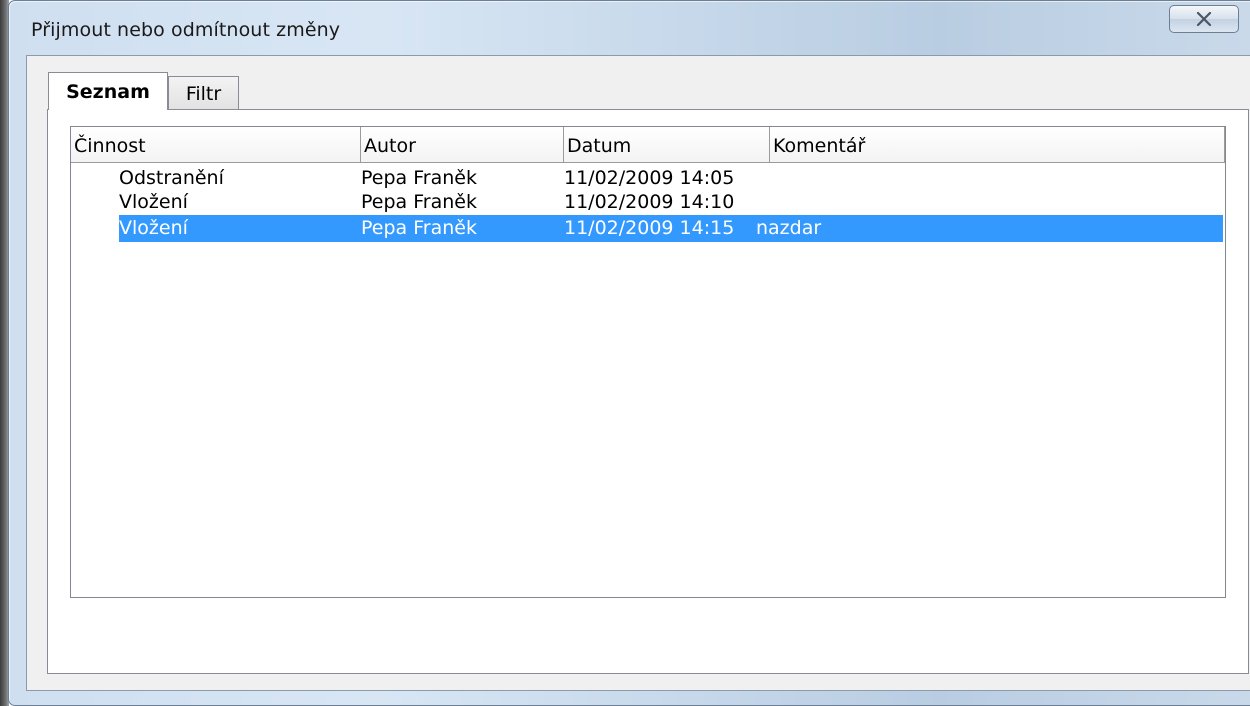 This screenshot has width=1250, height=706. Describe the element at coordinates (216, 145) in the screenshot. I see `column-header-cinnost: Činnost` at that location.